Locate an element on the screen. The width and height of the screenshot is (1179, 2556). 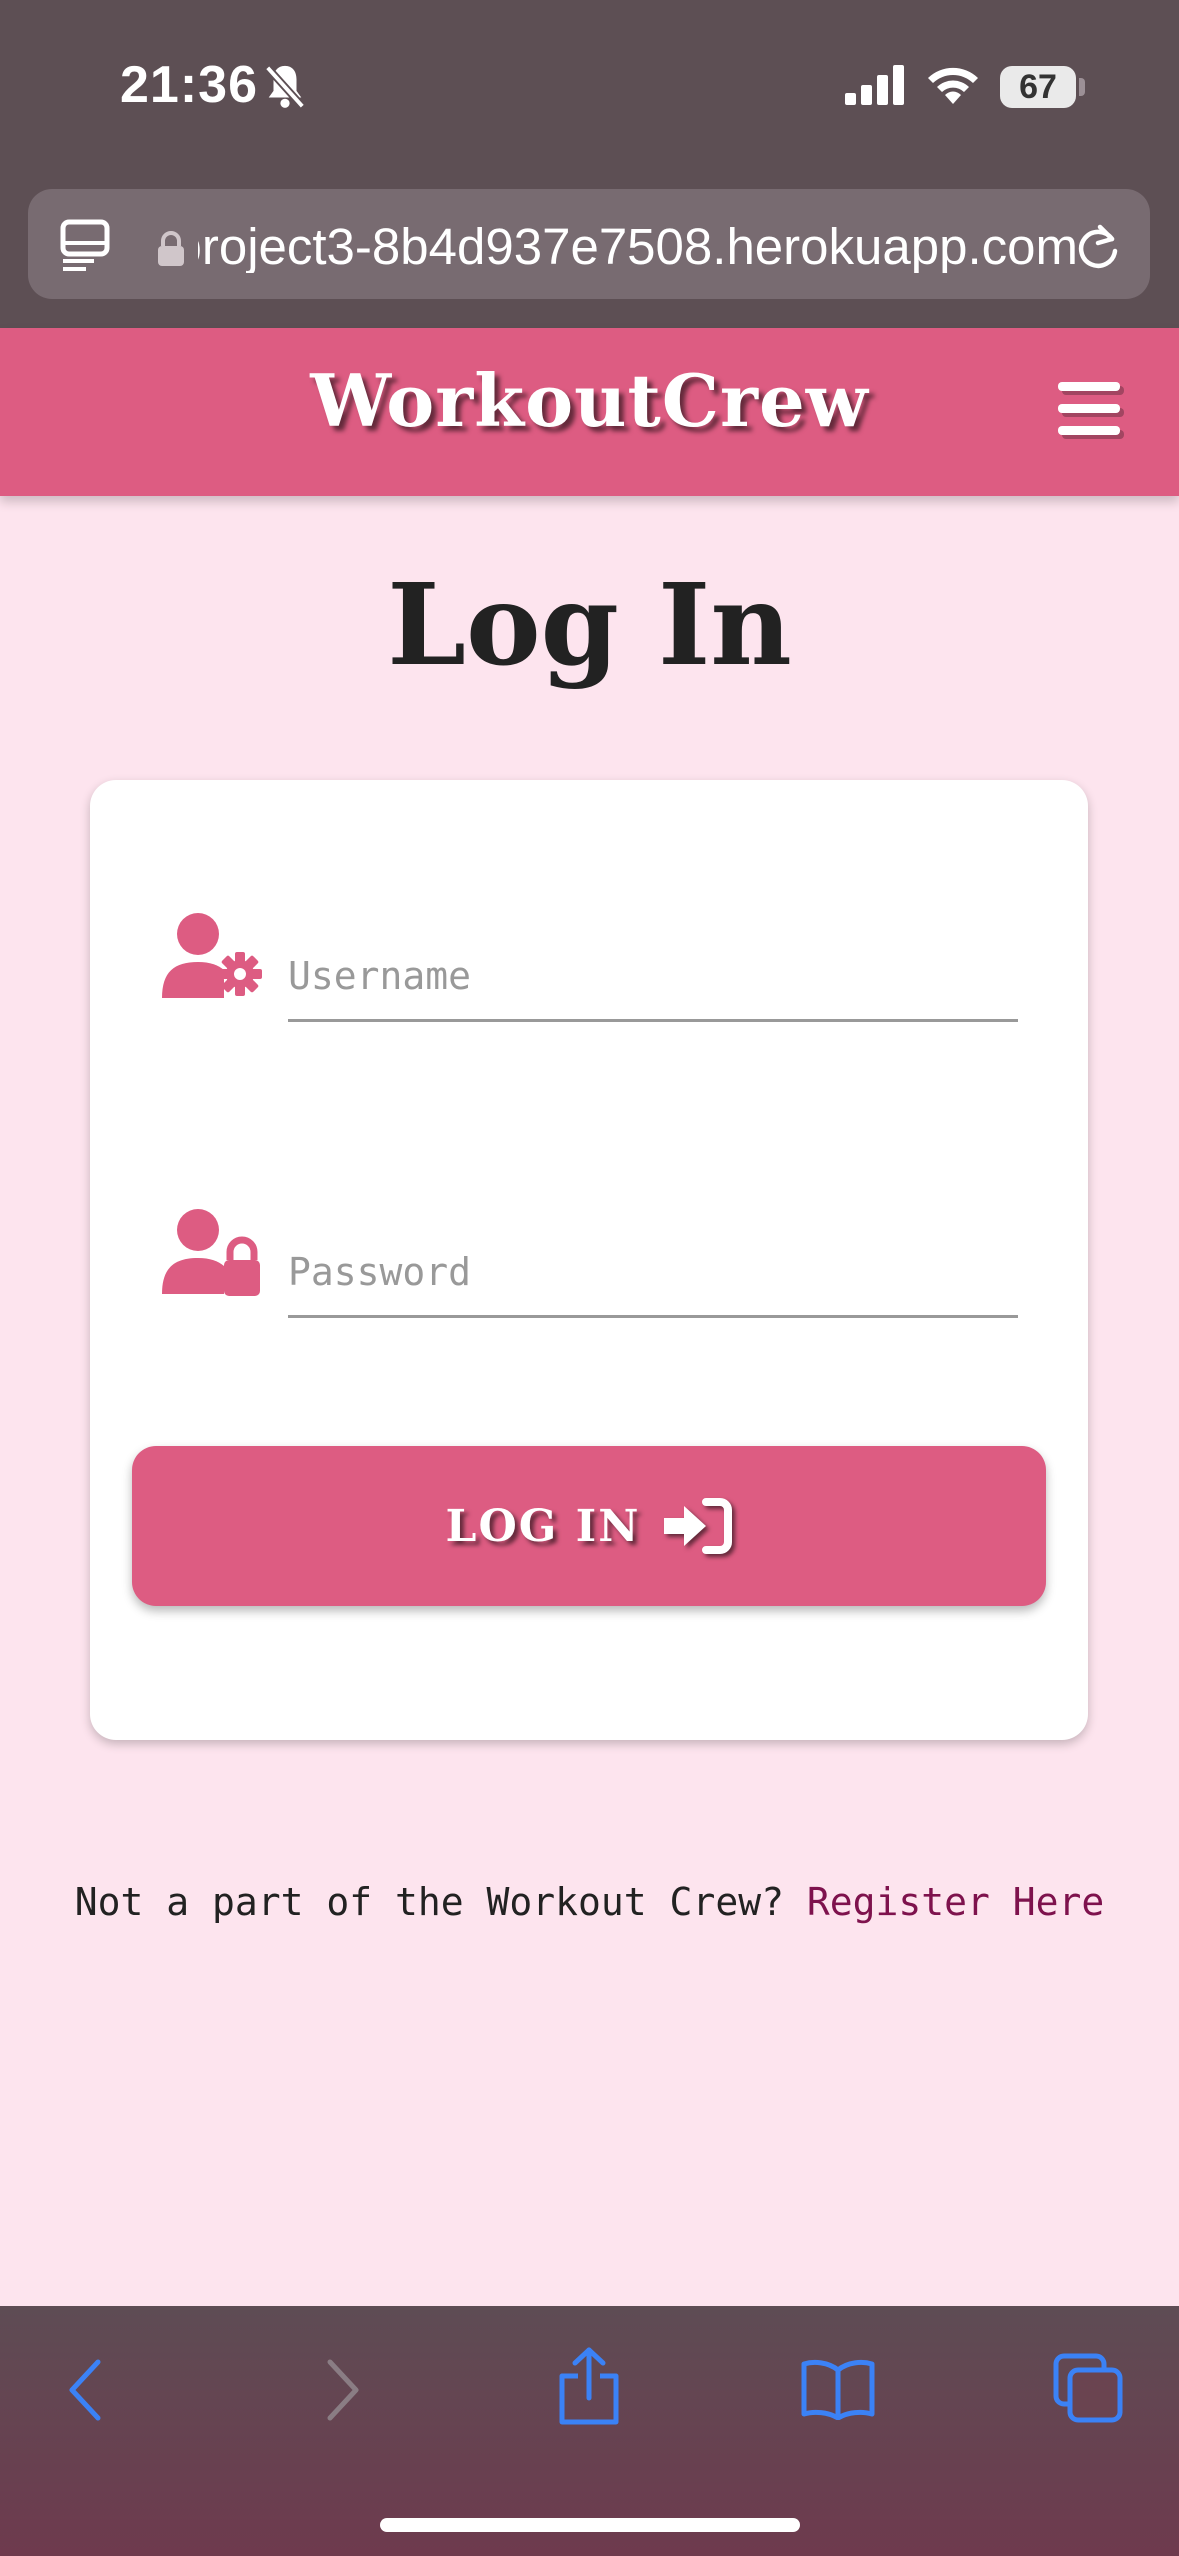
address-bar: project3-8b4d937e7508.herokuapp.com is located at coordinates (589, 244).